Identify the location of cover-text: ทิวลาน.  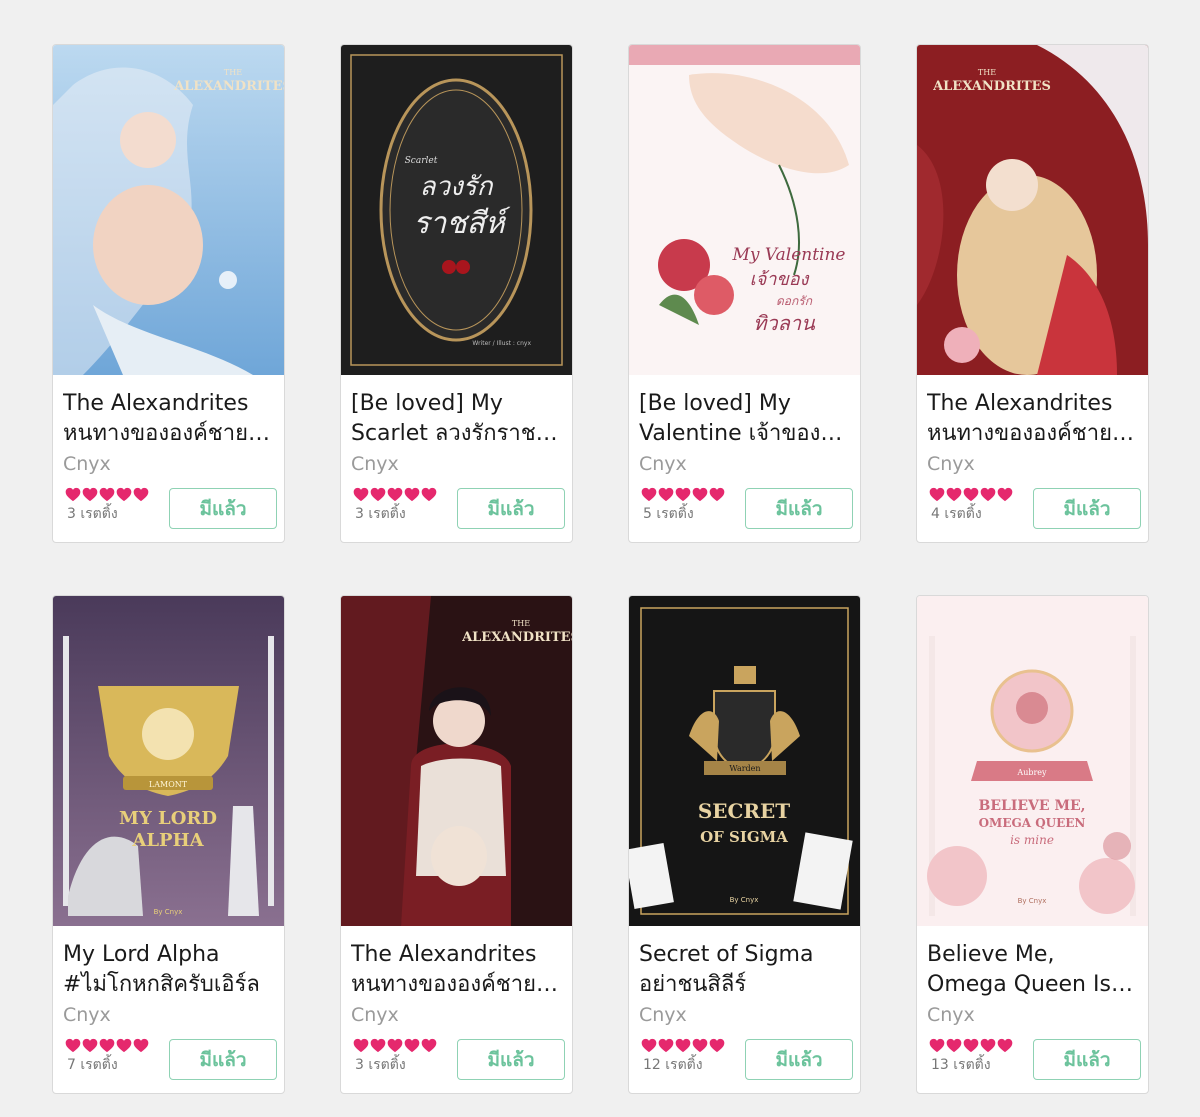
(784, 323).